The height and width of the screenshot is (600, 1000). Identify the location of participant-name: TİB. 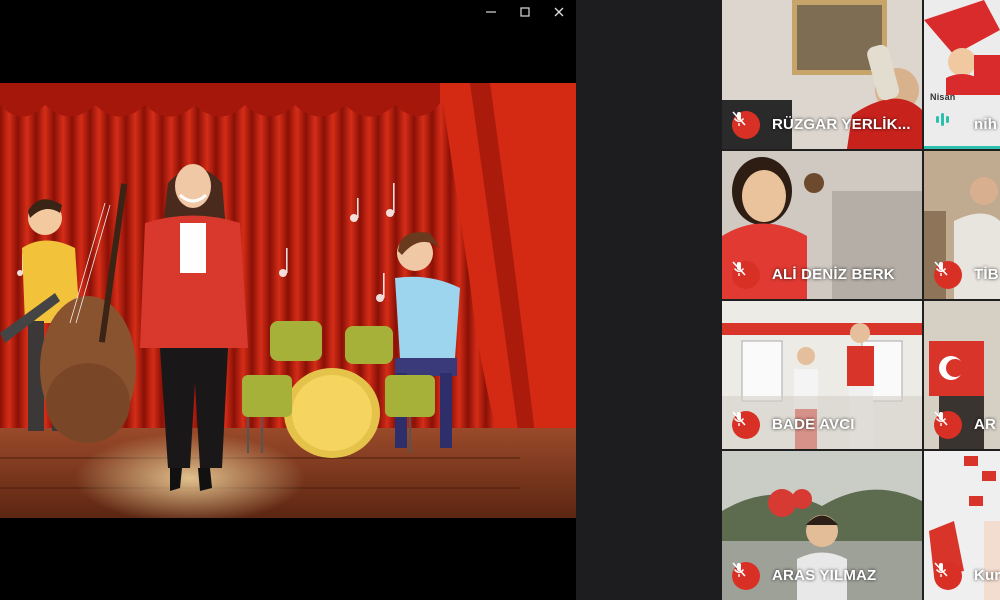
(986, 274).